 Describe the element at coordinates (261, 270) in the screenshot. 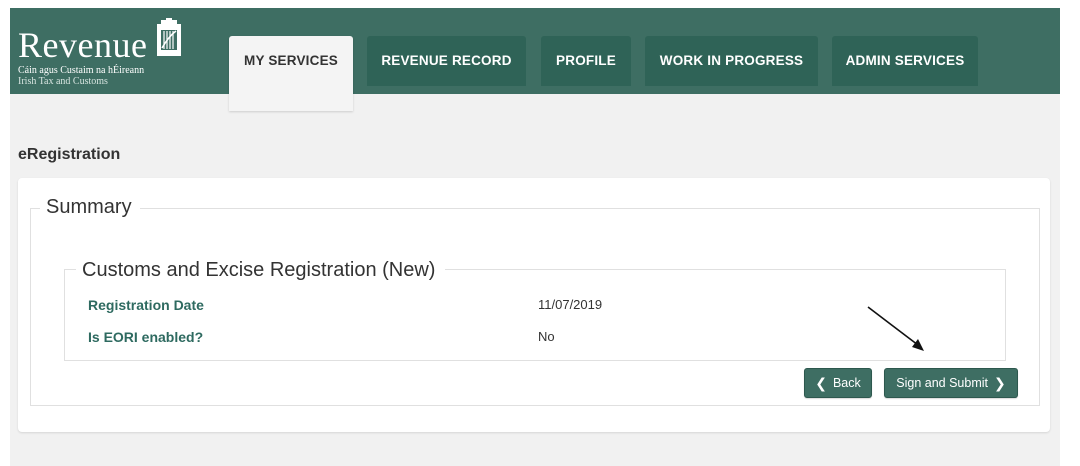

I see `registration-legend: Customs and Excise Registration (New)` at that location.